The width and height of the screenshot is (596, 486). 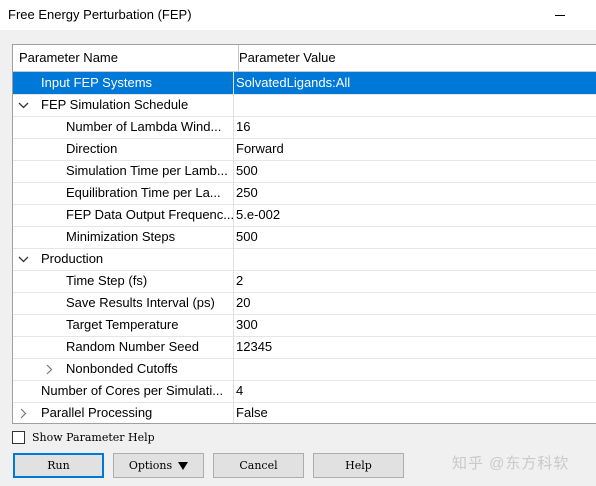 I want to click on minimize-button, so click(x=560, y=15).